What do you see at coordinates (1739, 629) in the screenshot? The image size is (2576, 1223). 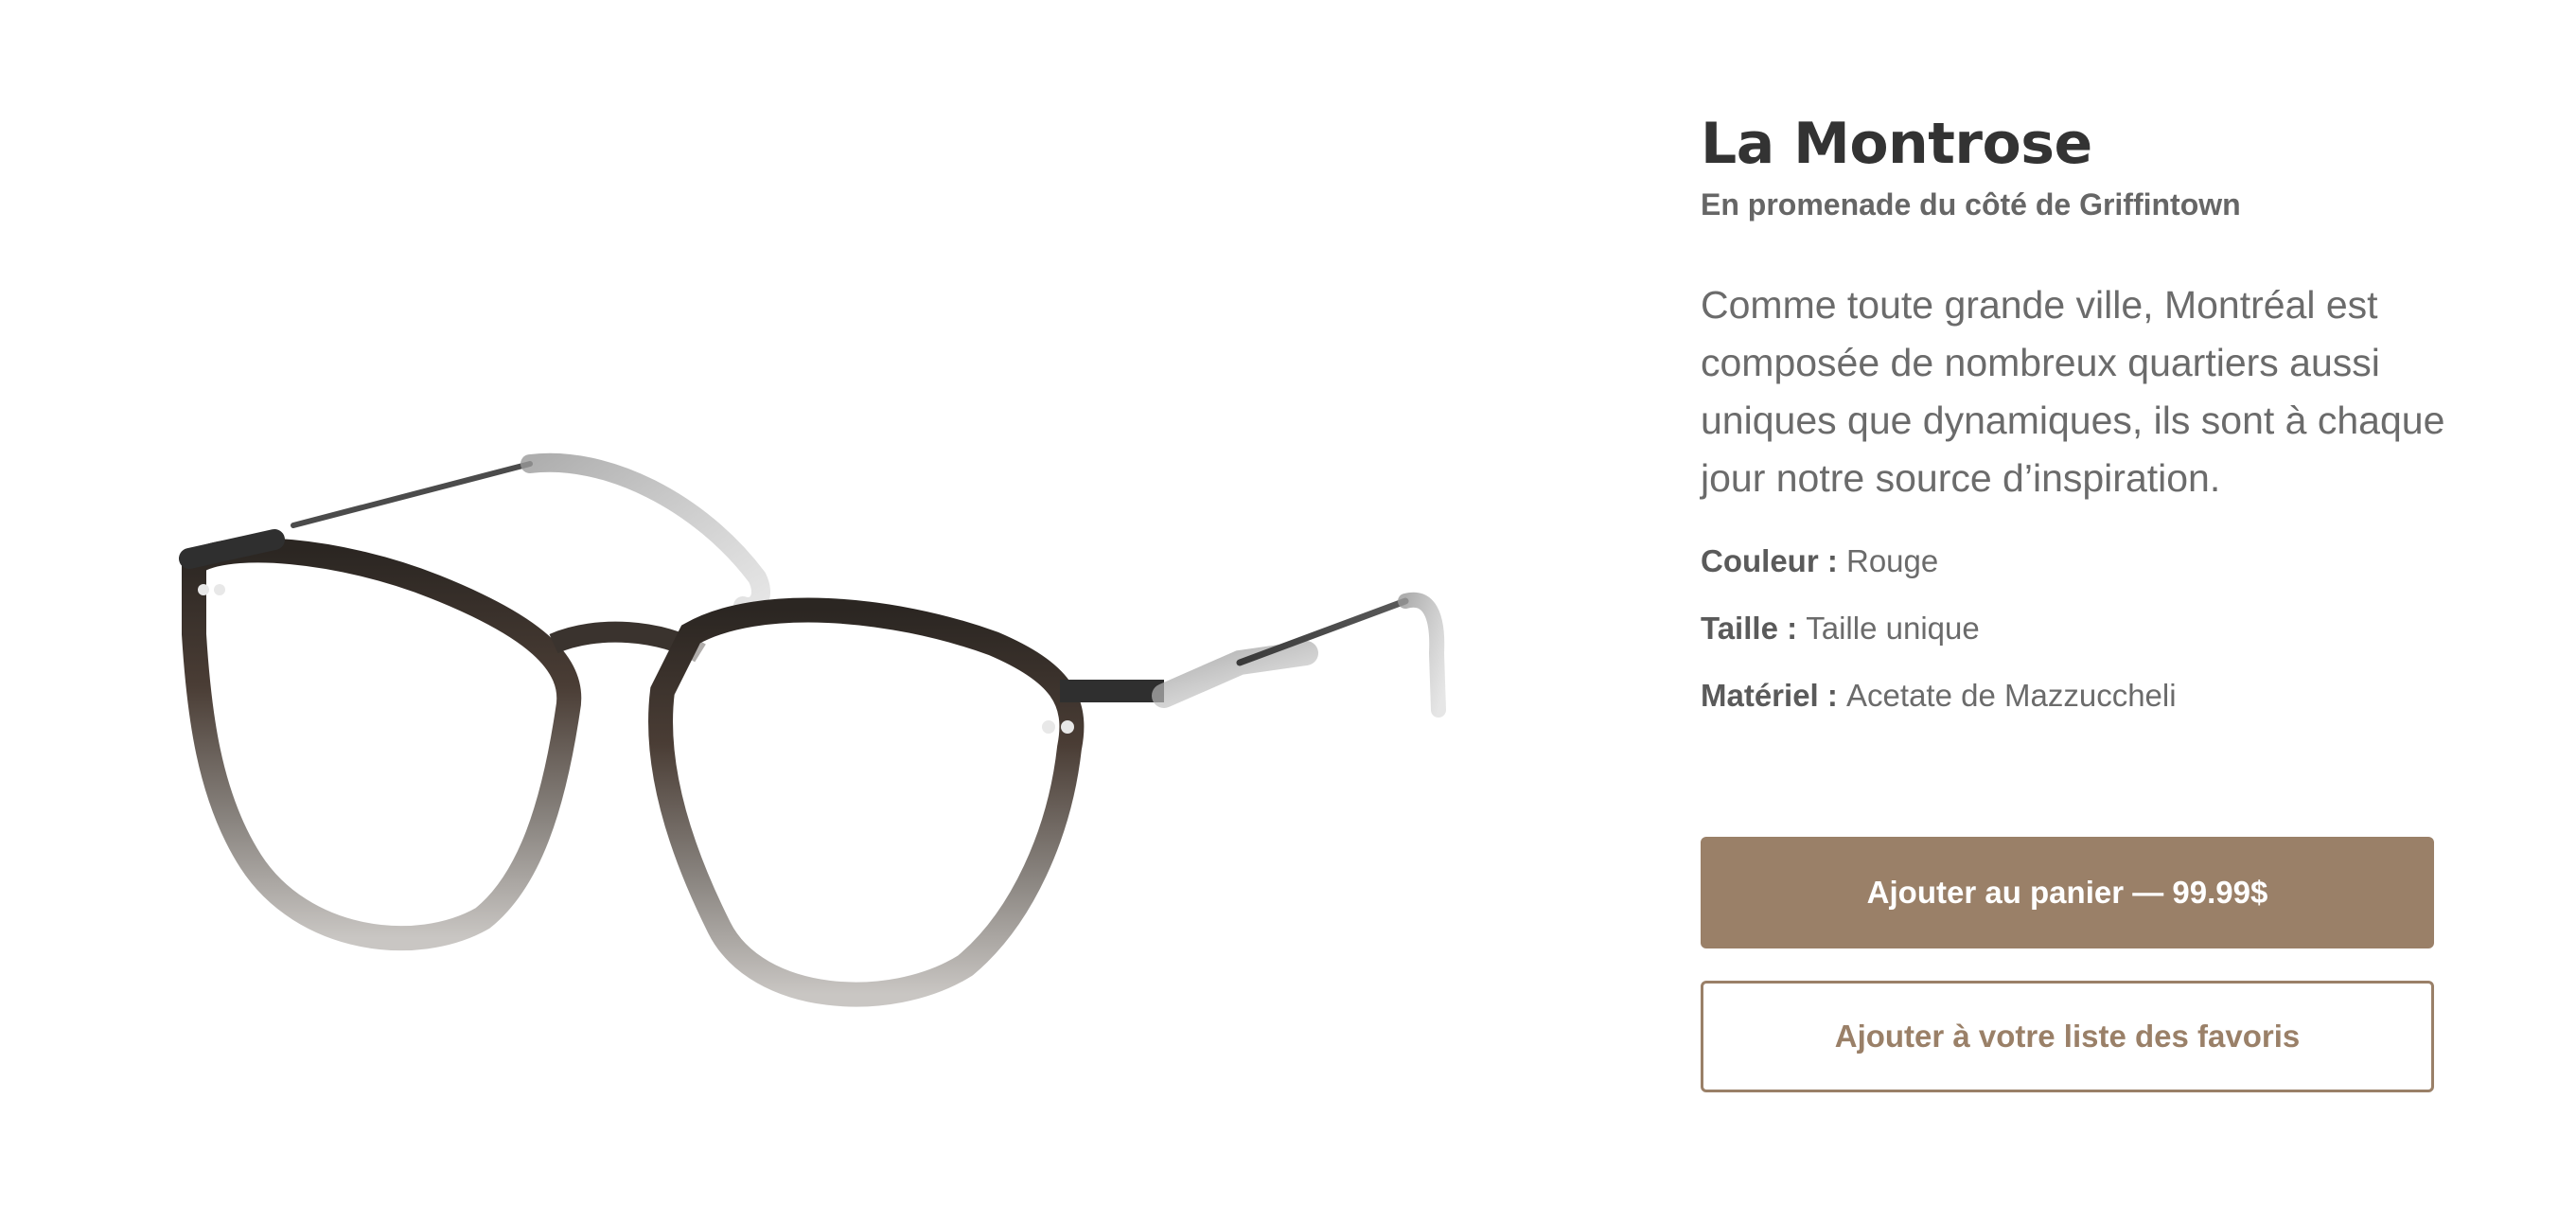 I see `spec-label: Taille` at bounding box center [1739, 629].